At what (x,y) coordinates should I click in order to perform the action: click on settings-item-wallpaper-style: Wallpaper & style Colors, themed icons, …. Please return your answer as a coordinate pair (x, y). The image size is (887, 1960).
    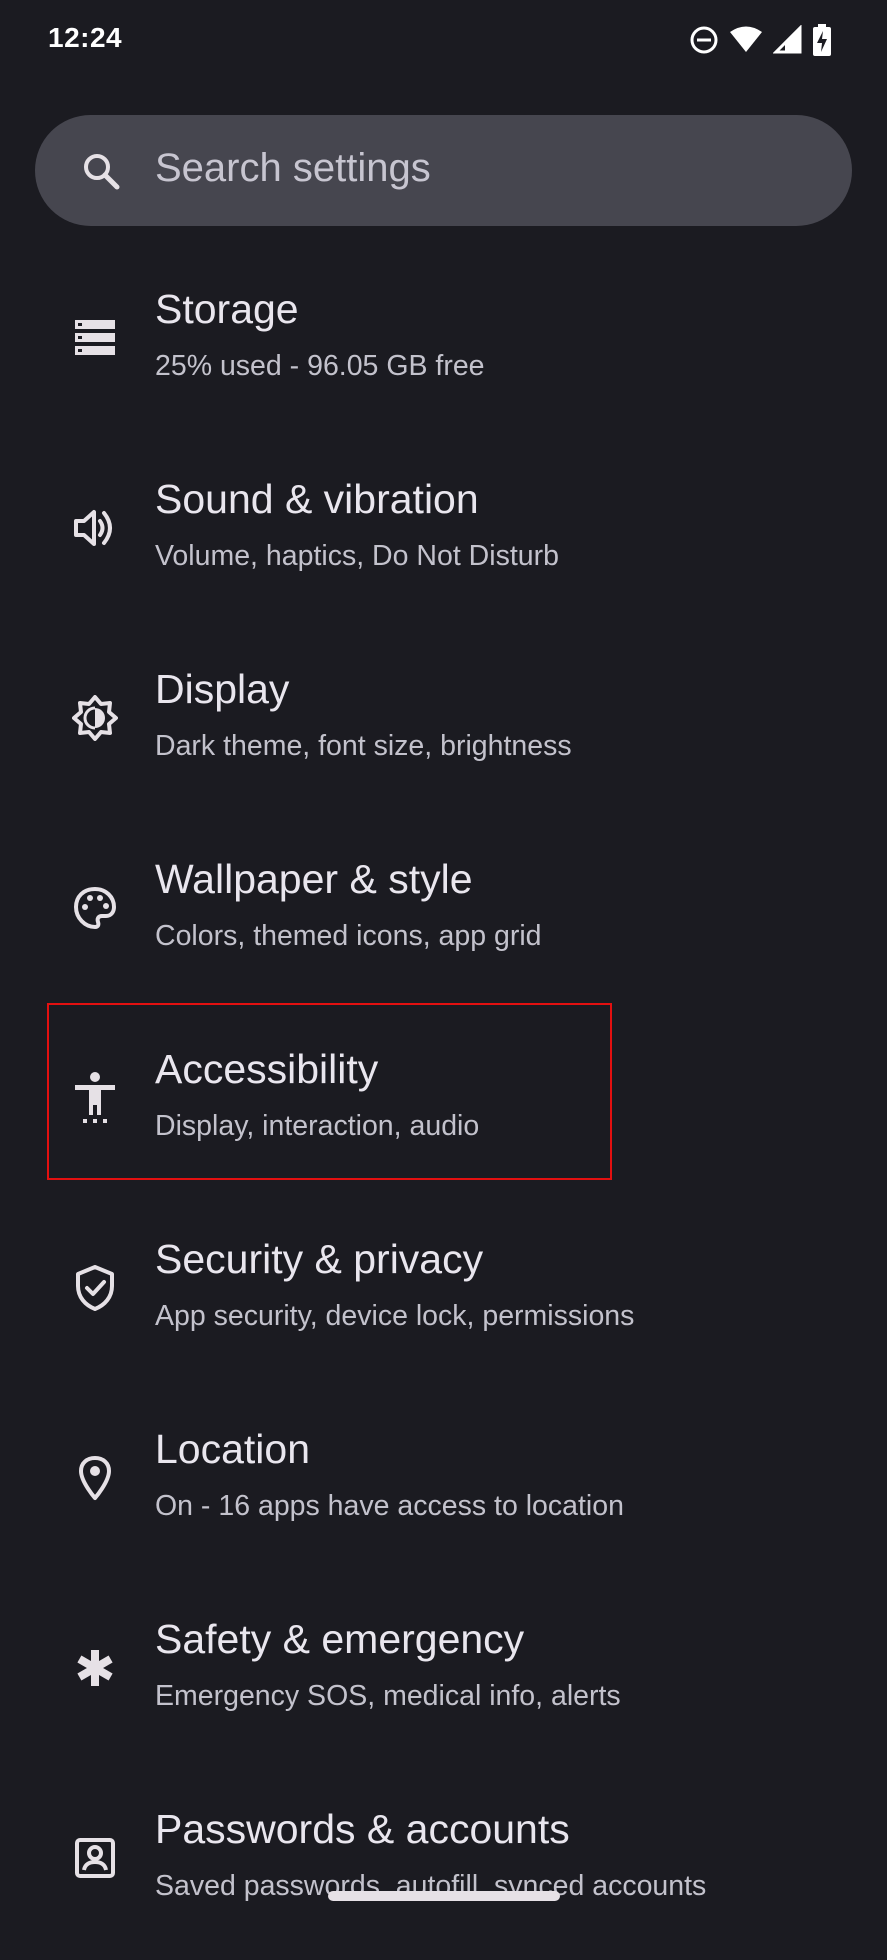
    Looking at the image, I should click on (443, 915).